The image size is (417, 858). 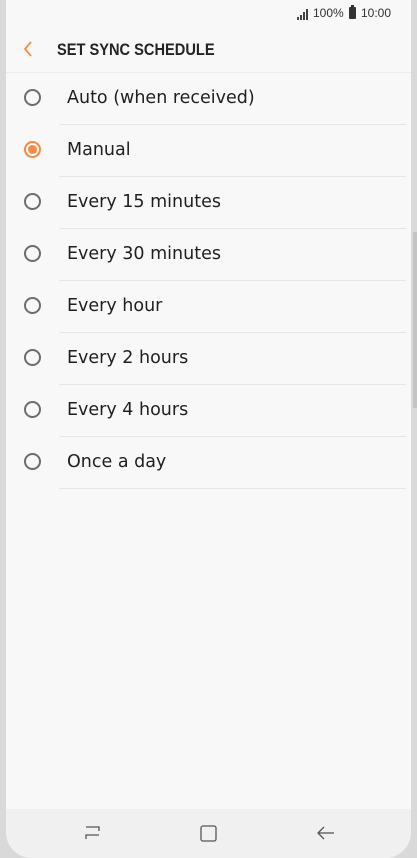 I want to click on option-label: Auto (when received), so click(x=161, y=98).